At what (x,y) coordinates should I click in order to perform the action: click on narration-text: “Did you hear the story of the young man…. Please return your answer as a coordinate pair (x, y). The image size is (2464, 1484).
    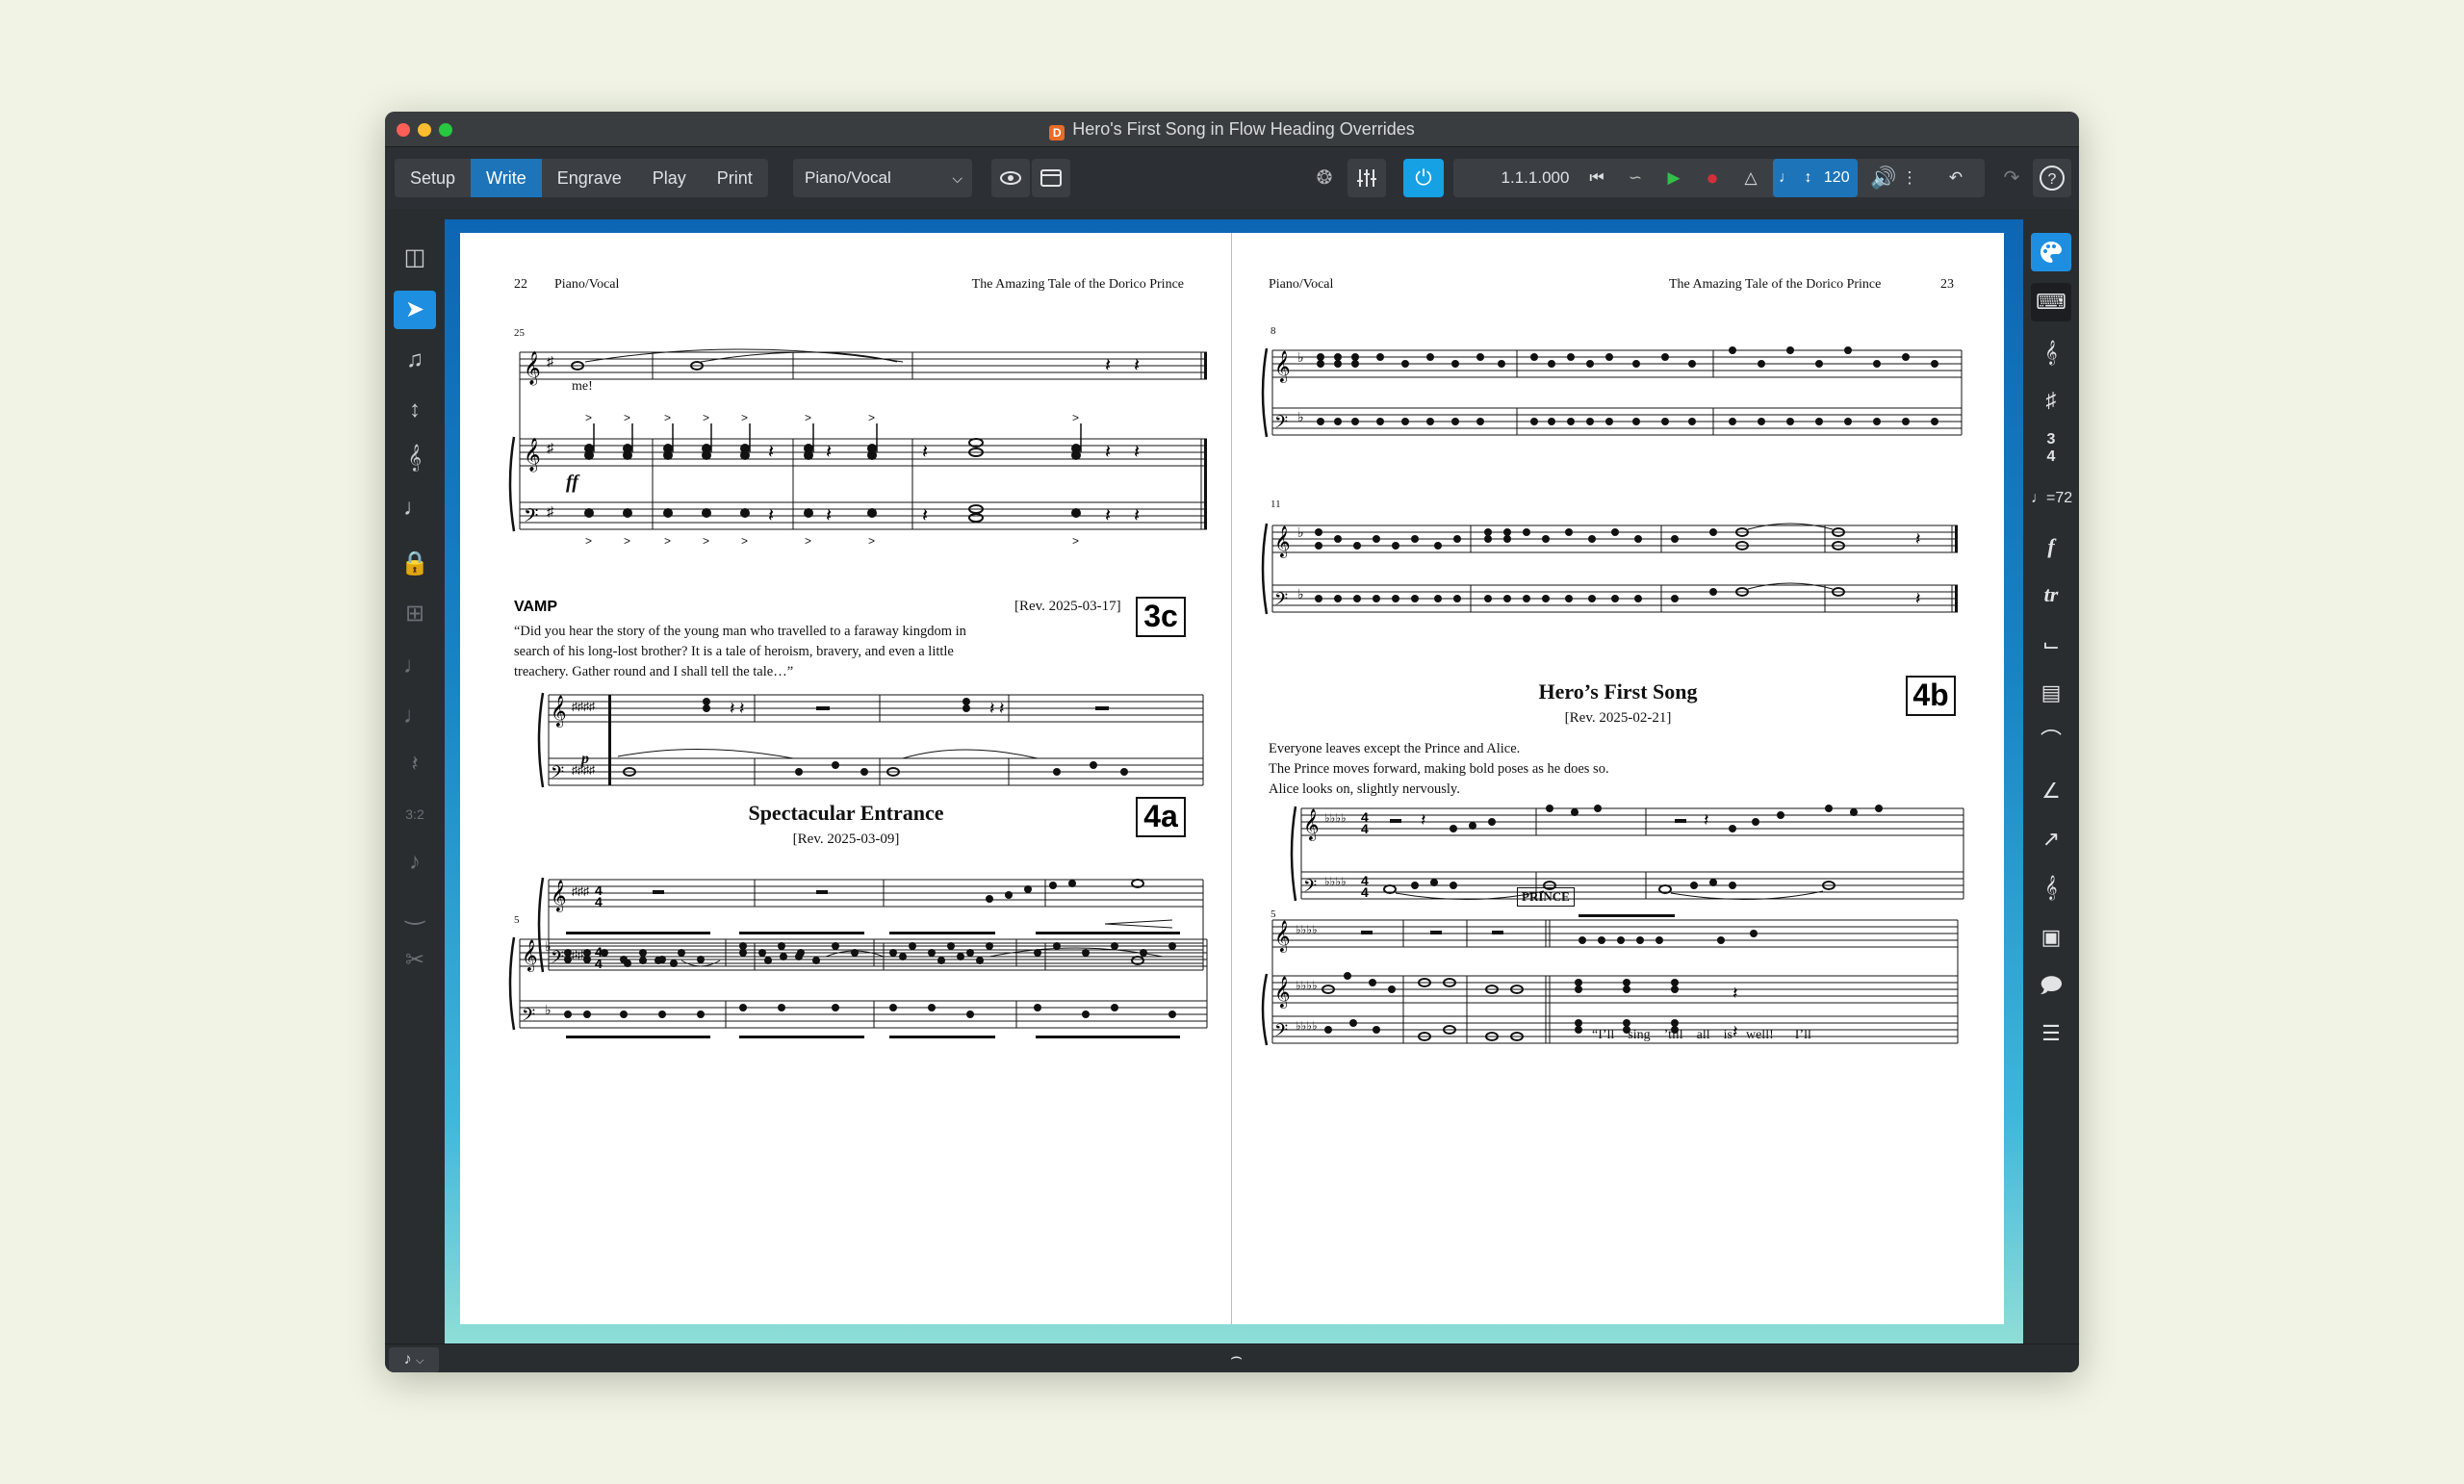
    Looking at the image, I should click on (740, 652).